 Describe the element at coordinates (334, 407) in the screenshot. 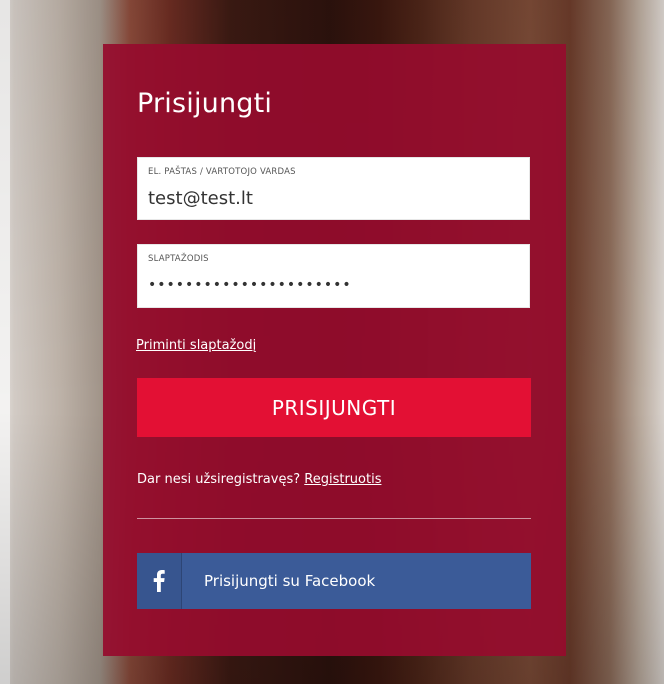

I see `login-button: PRISIJUNGTI` at that location.